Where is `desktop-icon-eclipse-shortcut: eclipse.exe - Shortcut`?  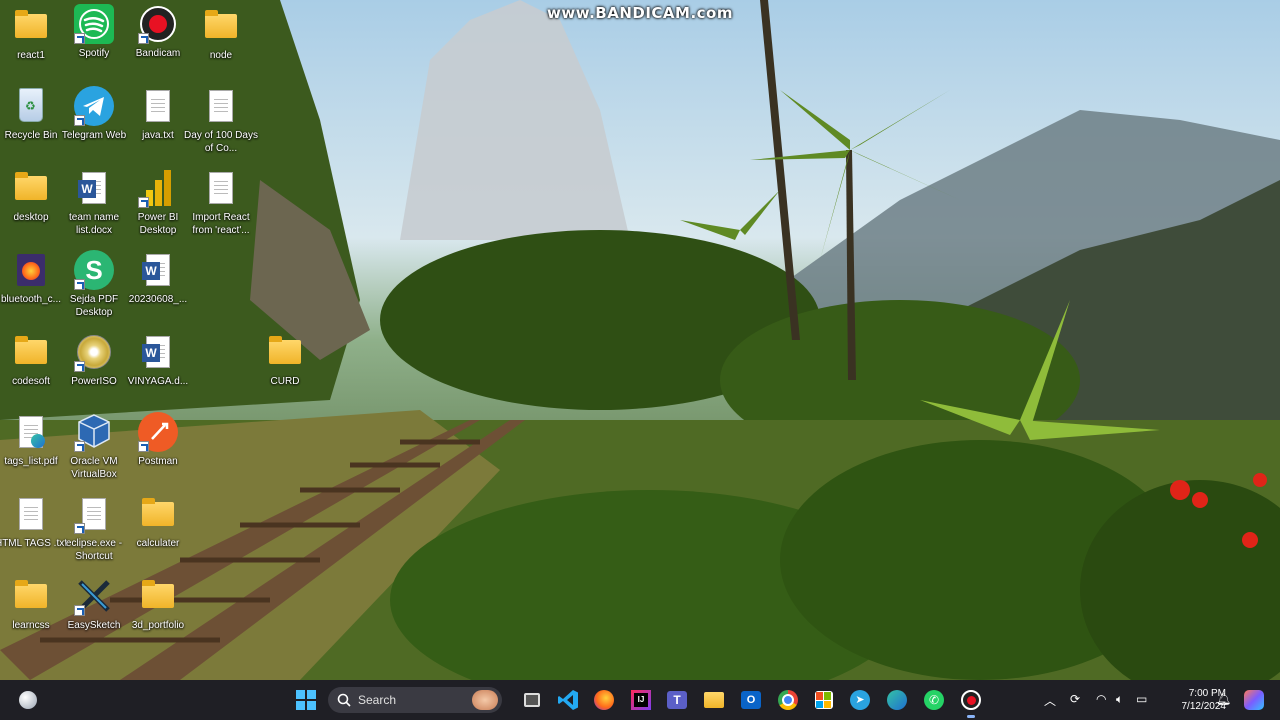 desktop-icon-eclipse-shortcut: eclipse.exe - Shortcut is located at coordinates (94, 528).